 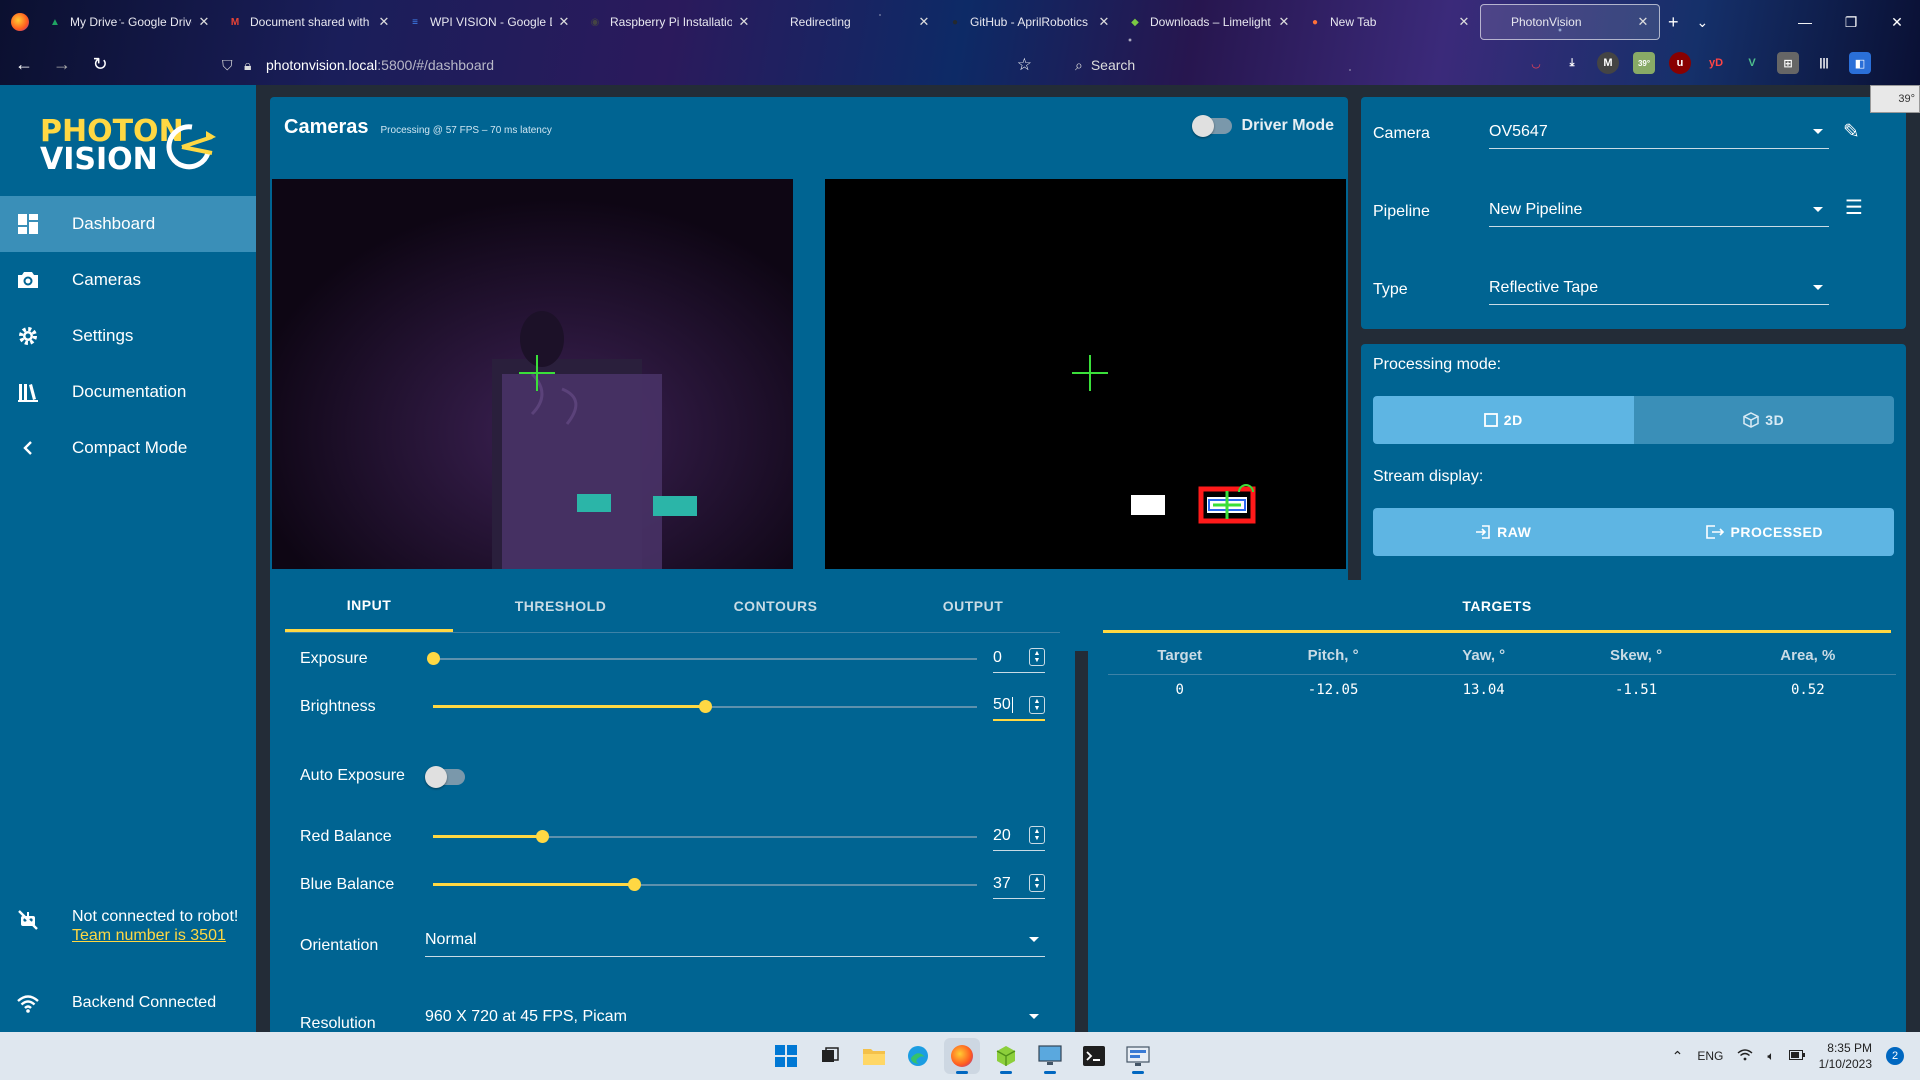 I want to click on red-balance-slider, so click(x=705, y=836).